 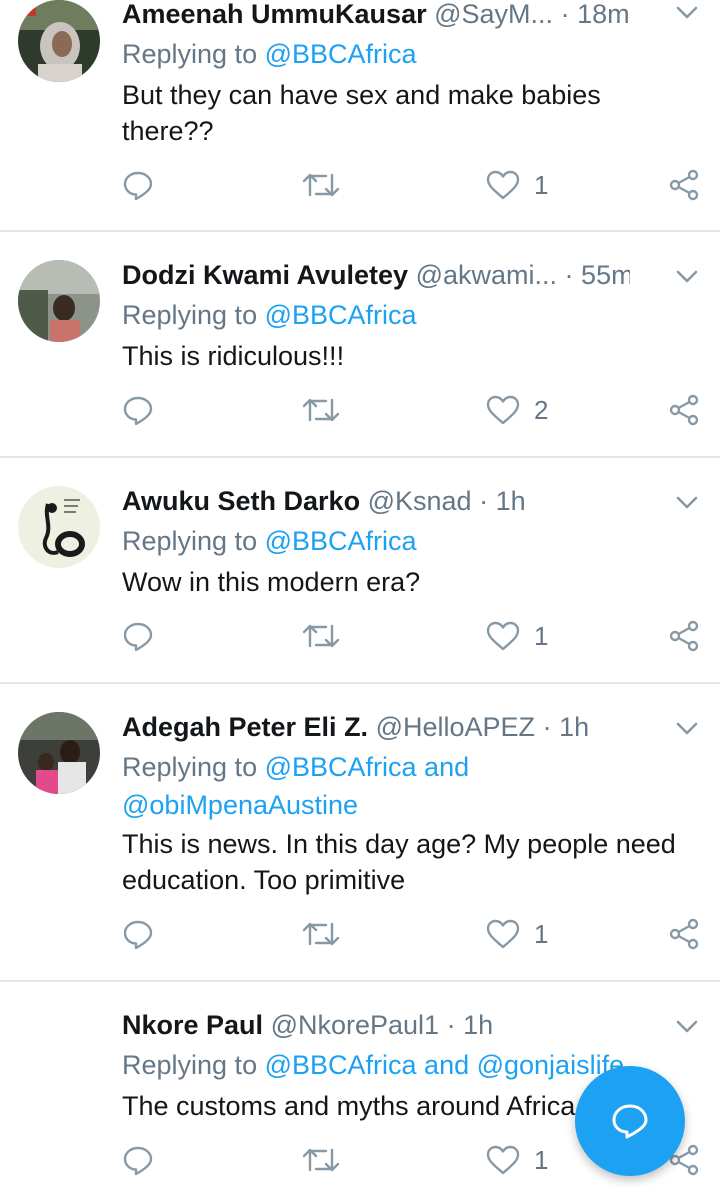 What do you see at coordinates (274, 14) in the screenshot?
I see `display-name: Ameenah UmmuKausar` at bounding box center [274, 14].